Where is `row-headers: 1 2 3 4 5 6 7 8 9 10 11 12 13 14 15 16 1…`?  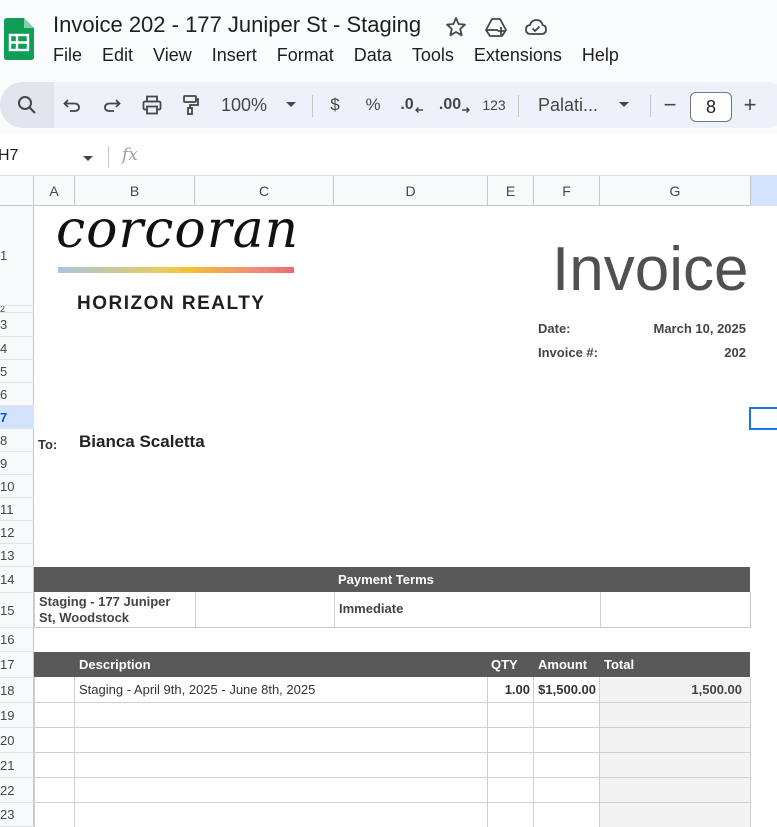 row-headers: 1 2 3 4 5 6 7 8 9 10 11 12 13 14 15 16 1… is located at coordinates (17, 516).